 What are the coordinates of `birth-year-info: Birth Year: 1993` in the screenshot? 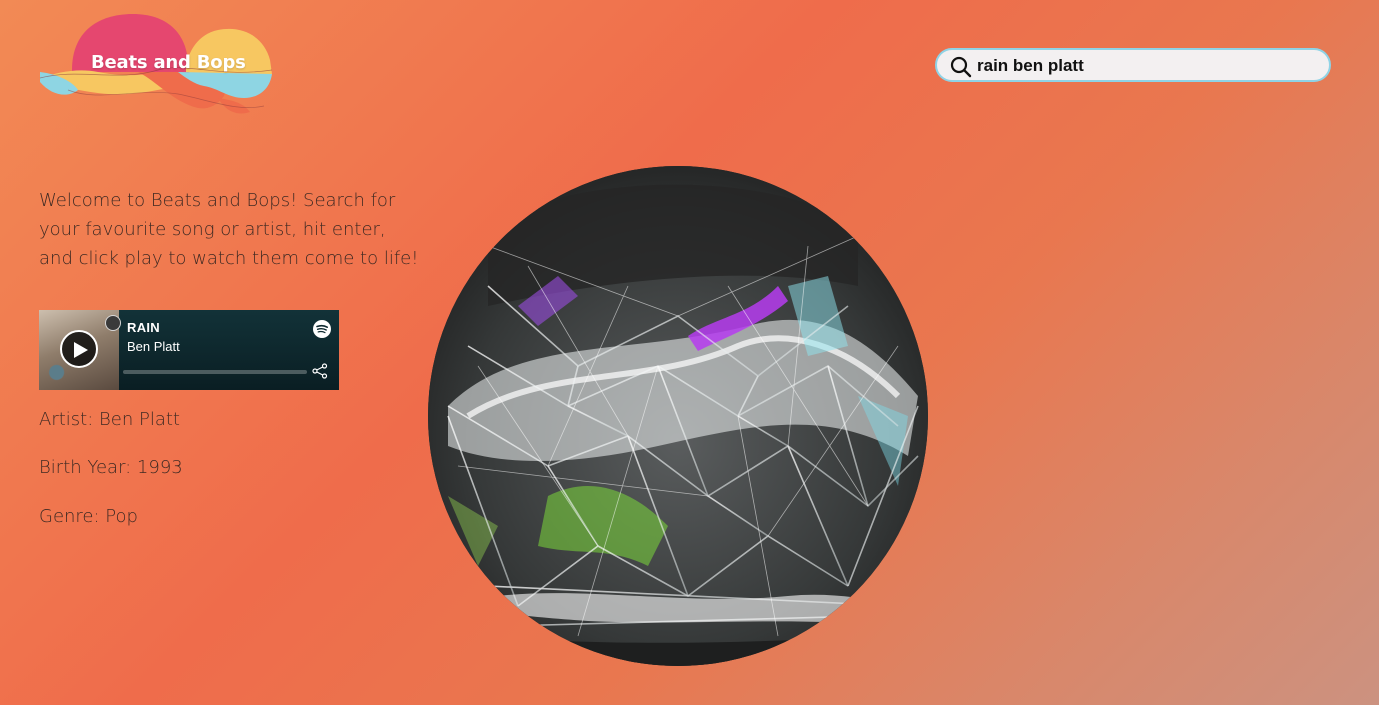 It's located at (111, 467).